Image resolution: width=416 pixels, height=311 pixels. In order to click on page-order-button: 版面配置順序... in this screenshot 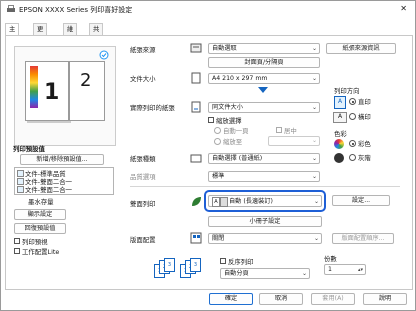, I will do `click(363, 238)`.